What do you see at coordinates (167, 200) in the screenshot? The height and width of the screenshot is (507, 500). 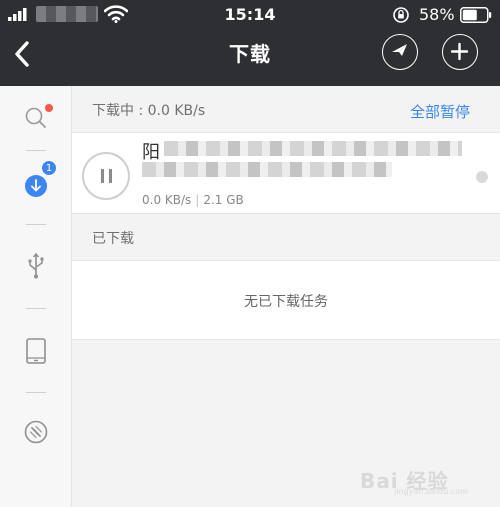 I see `task-speed: 0.0 KB/s` at bounding box center [167, 200].